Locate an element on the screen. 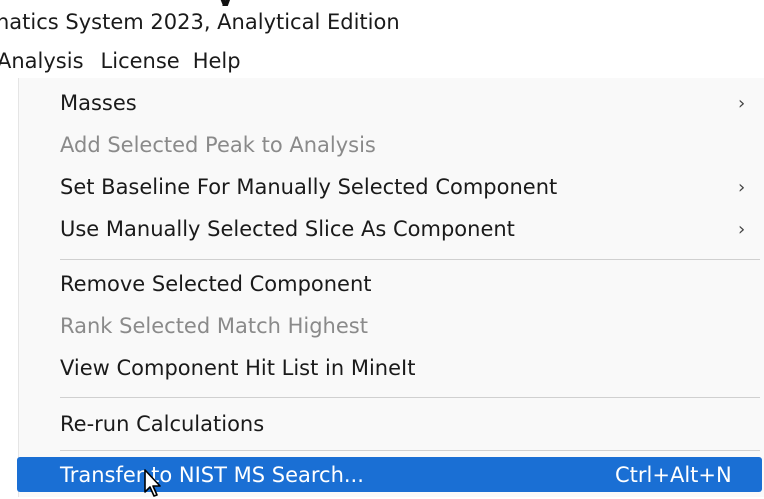  arrow-pointer-icon is located at coordinates (152, 483).